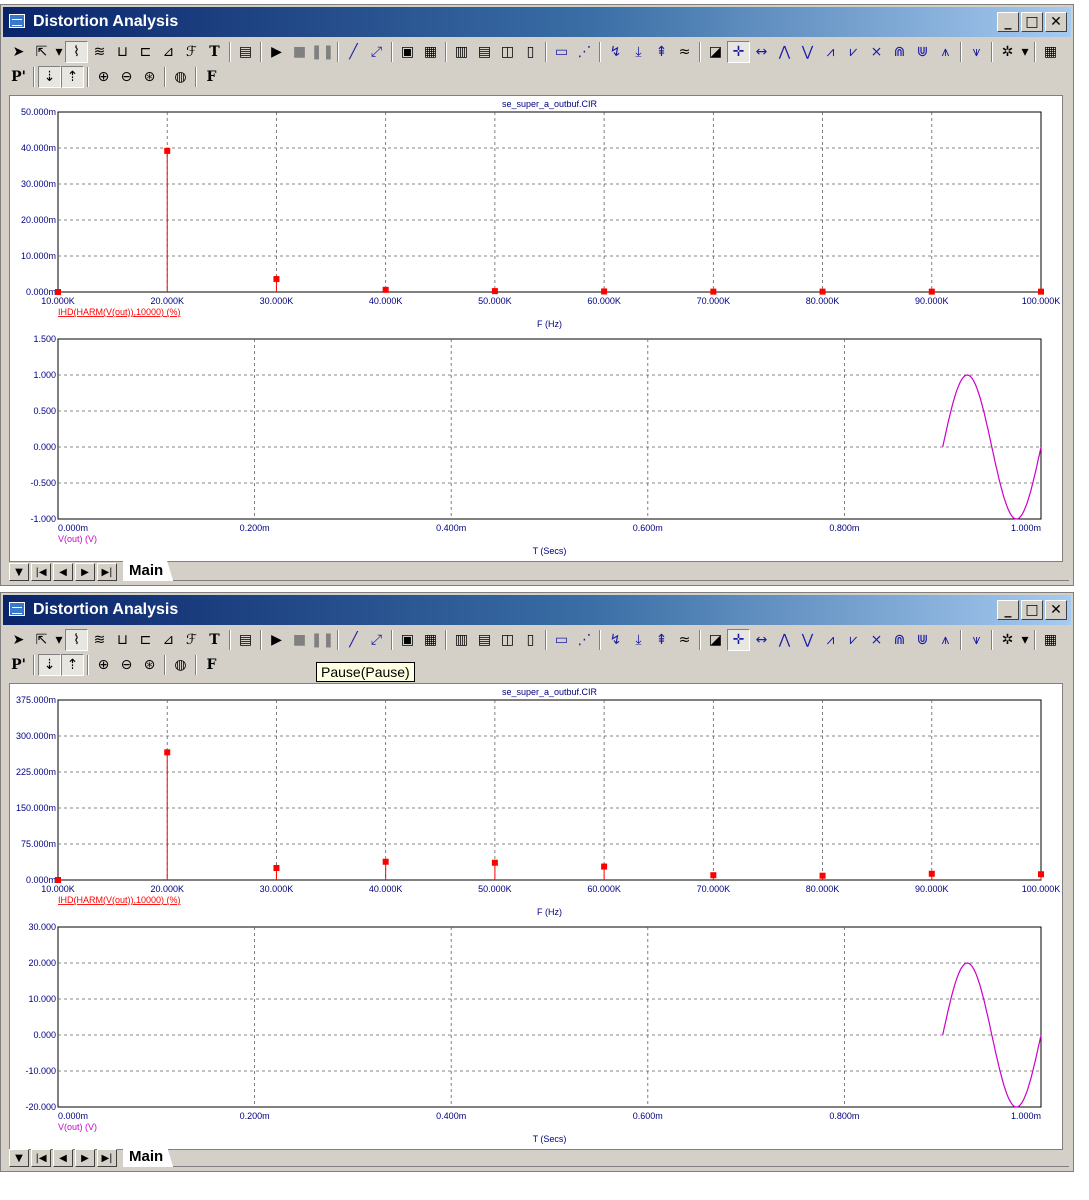 The height and width of the screenshot is (1200, 1089). I want to click on top-icon: ⩚, so click(945, 52).